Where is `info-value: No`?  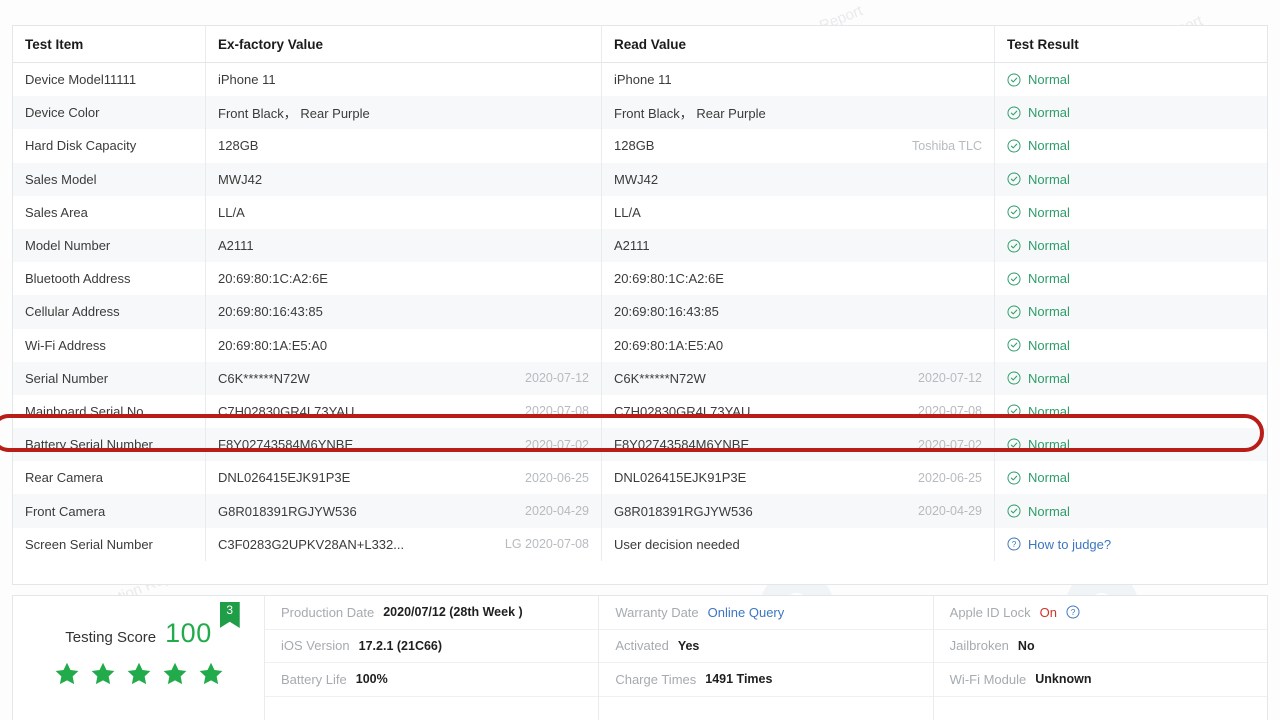
info-value: No is located at coordinates (1026, 645).